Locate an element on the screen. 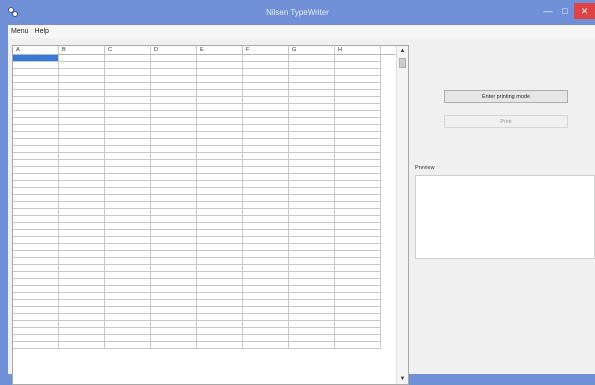  column-header-e: E is located at coordinates (220, 50).